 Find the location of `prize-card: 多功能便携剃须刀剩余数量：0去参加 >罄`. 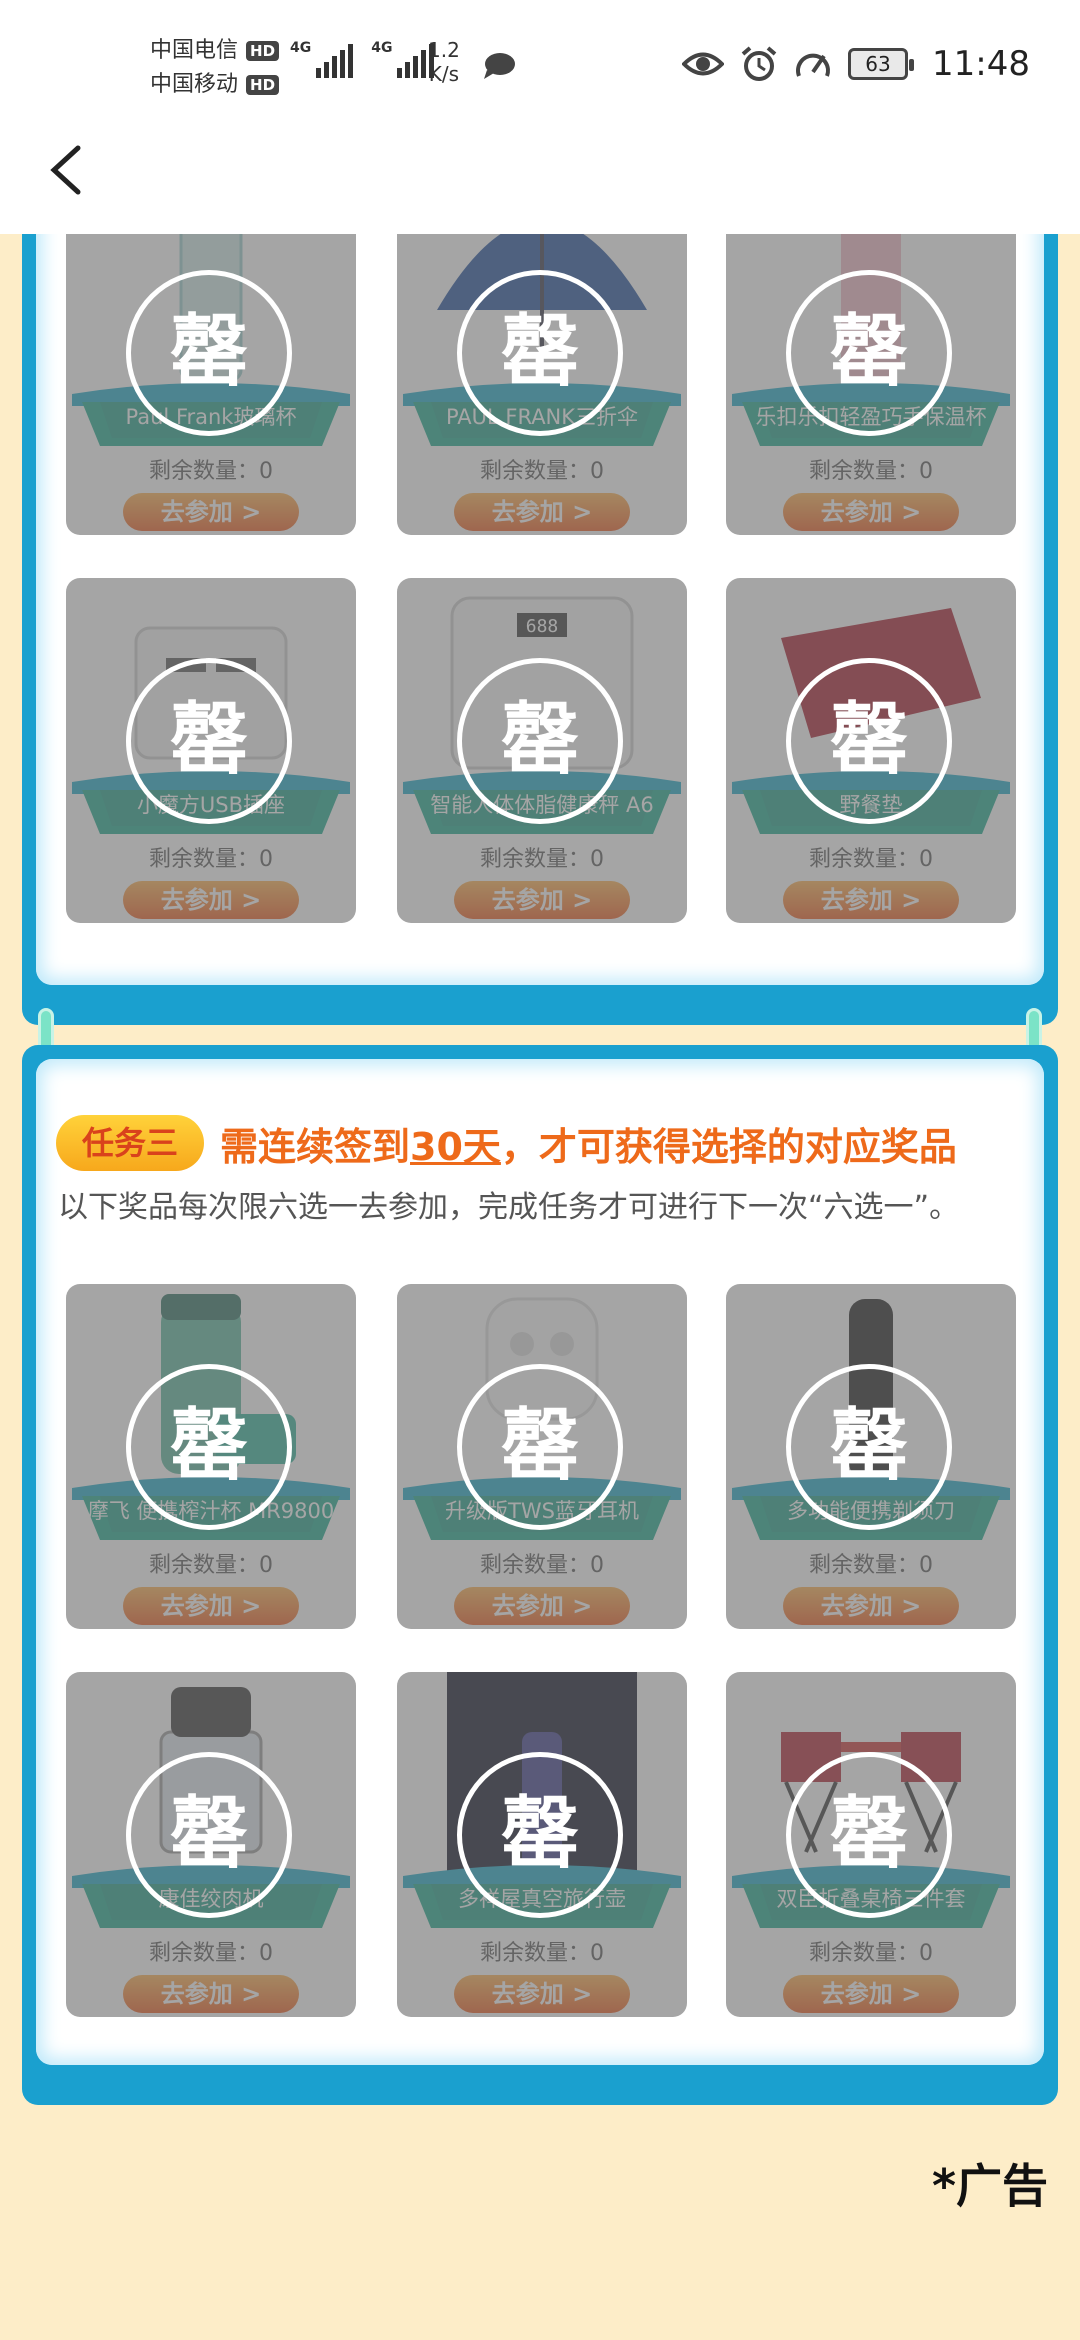

prize-card: 多功能便携剃须刀剩余数量：0去参加 >罄 is located at coordinates (871, 1456).